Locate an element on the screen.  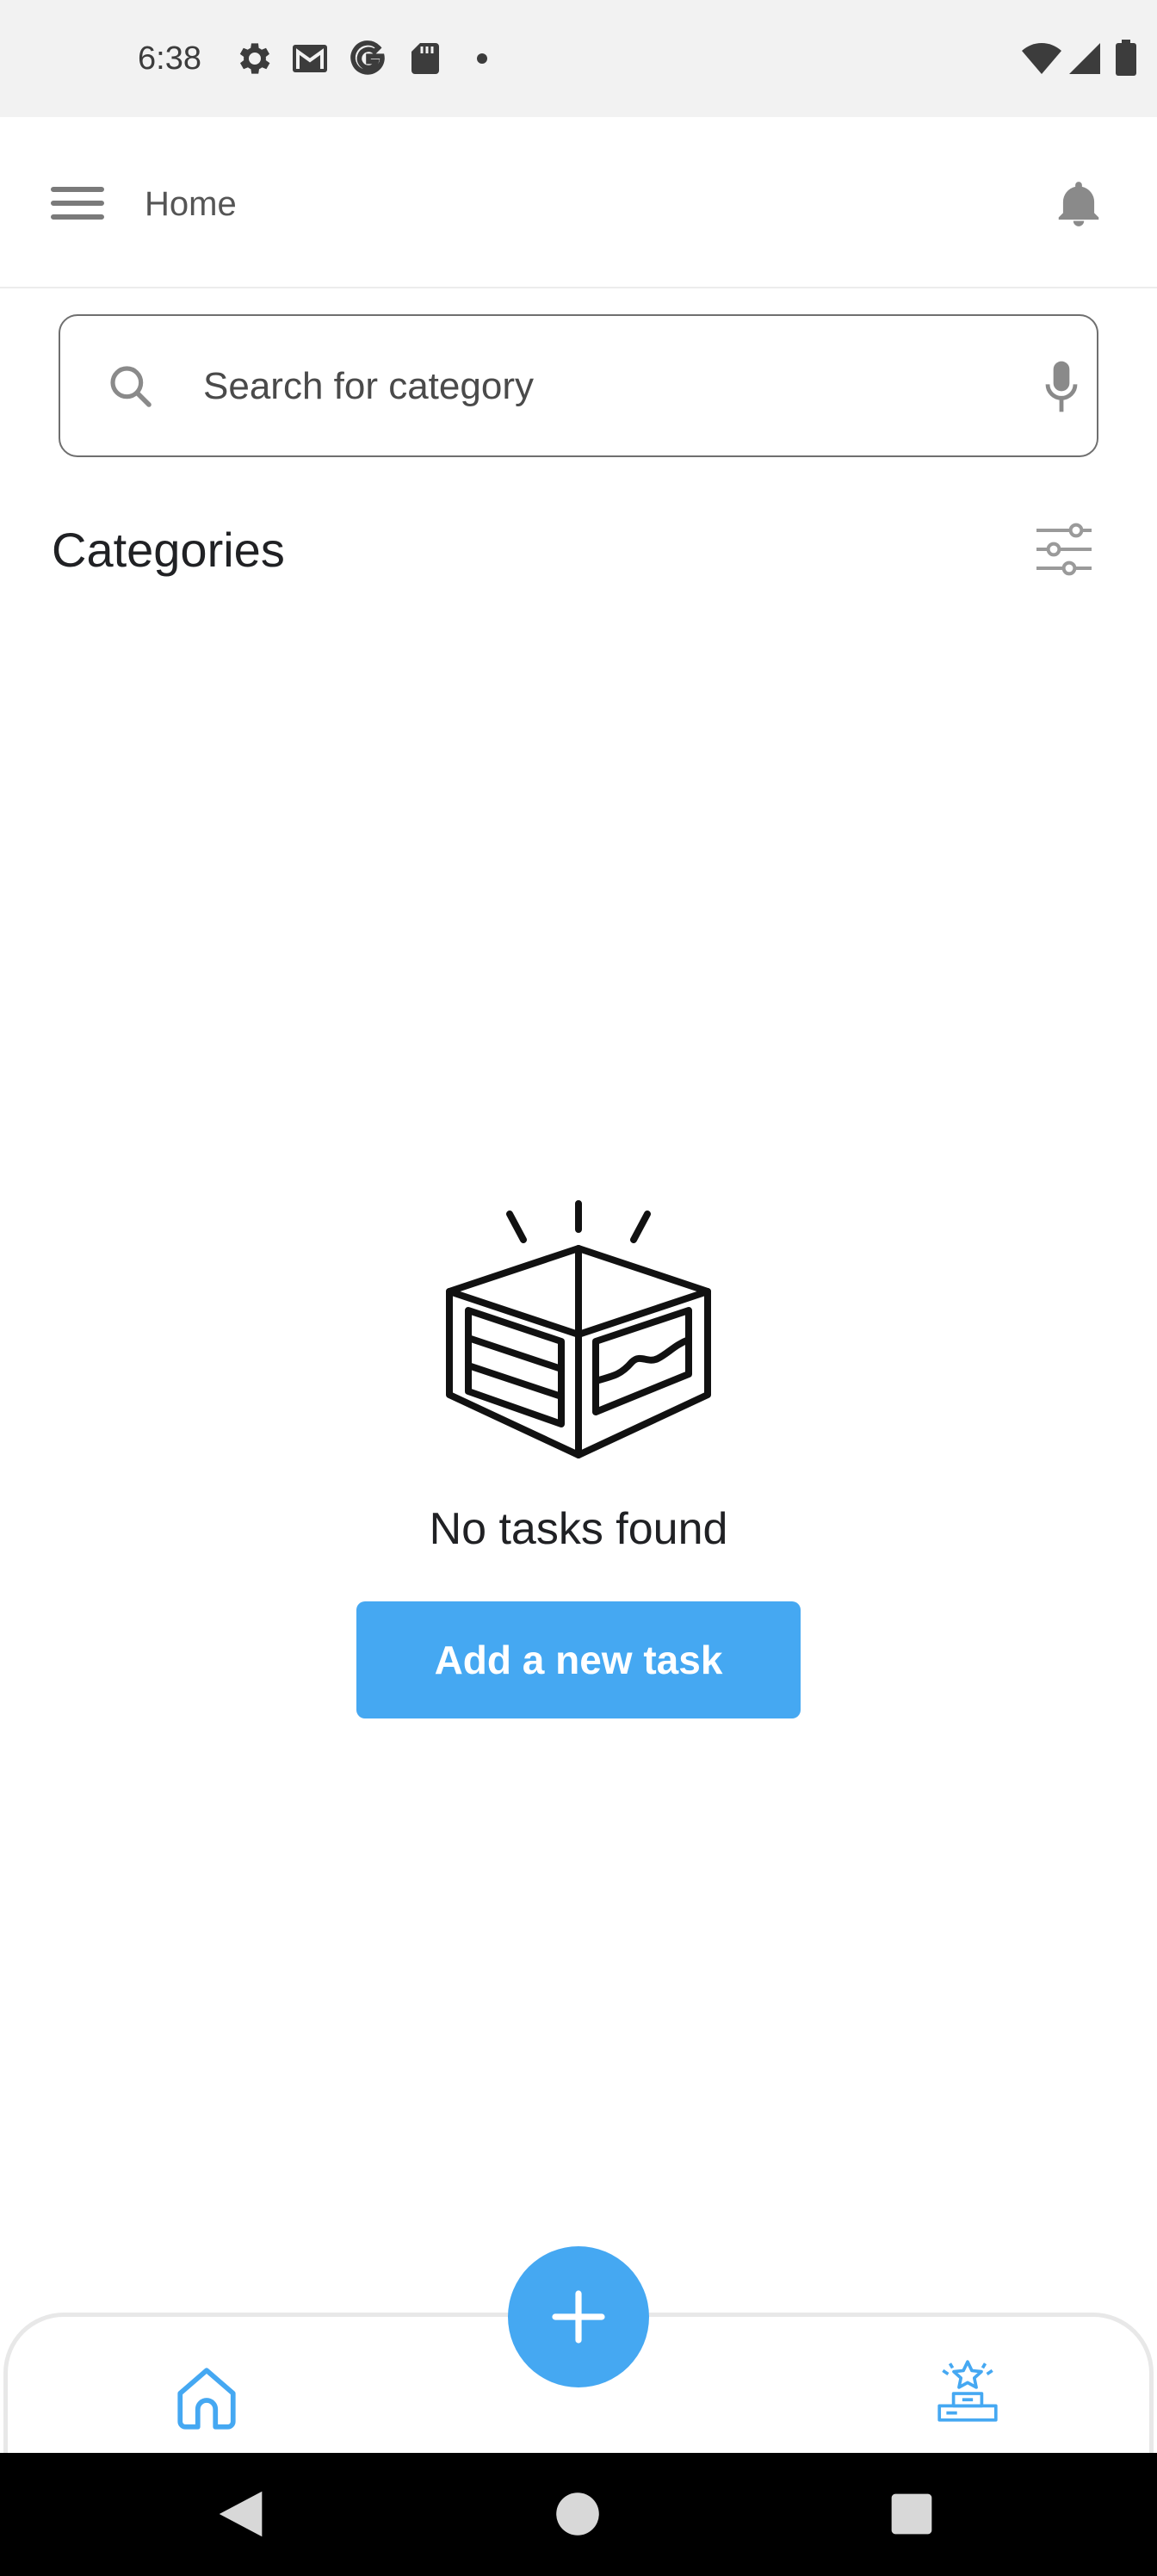
recents-square-icon is located at coordinates (912, 2514).